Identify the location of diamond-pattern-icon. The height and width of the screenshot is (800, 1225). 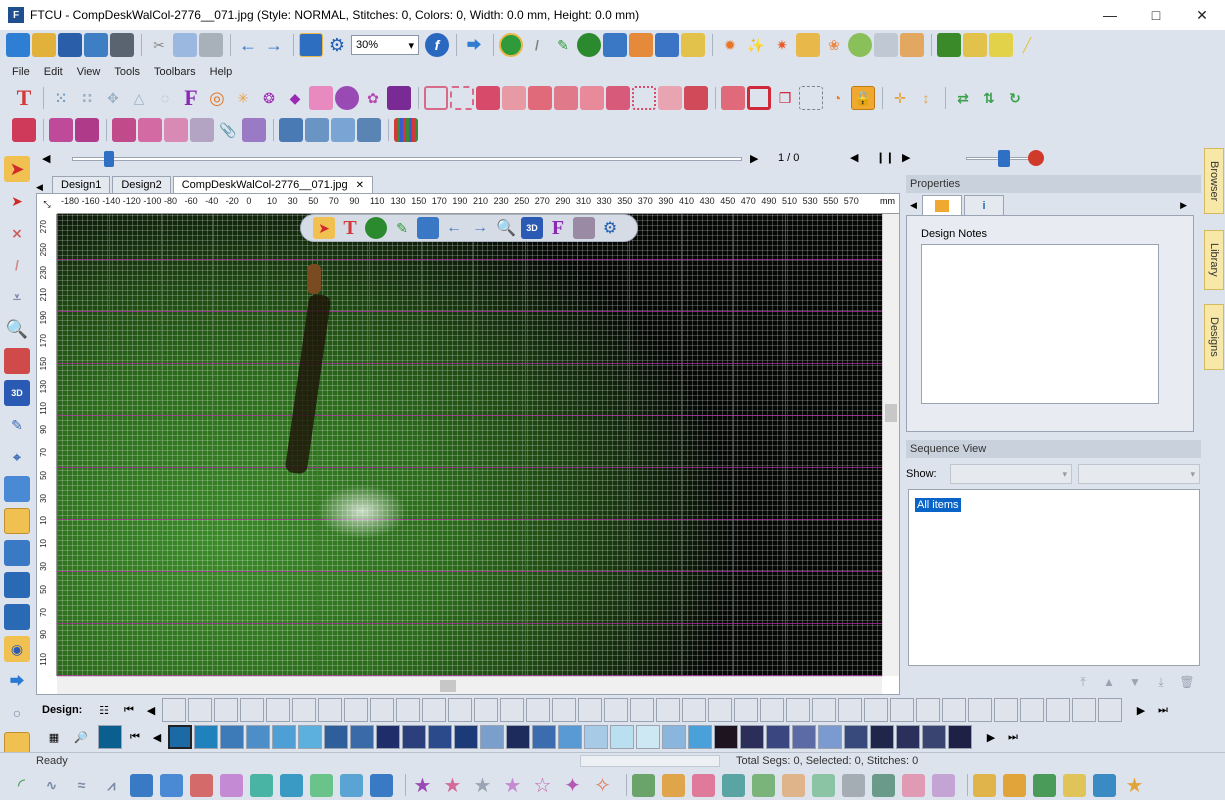
(24, 130).